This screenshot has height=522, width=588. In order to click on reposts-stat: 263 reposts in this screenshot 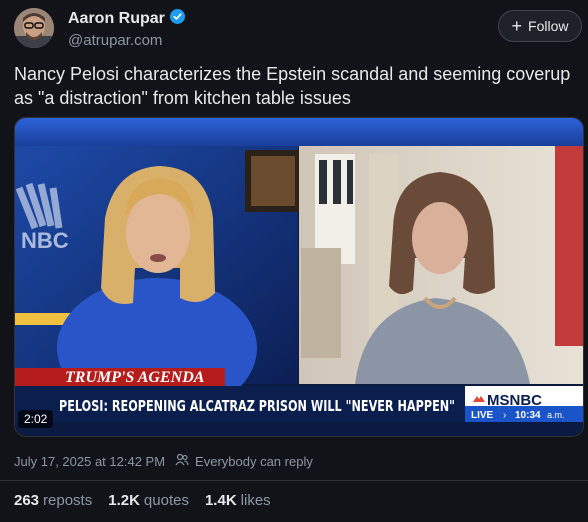, I will do `click(53, 500)`.